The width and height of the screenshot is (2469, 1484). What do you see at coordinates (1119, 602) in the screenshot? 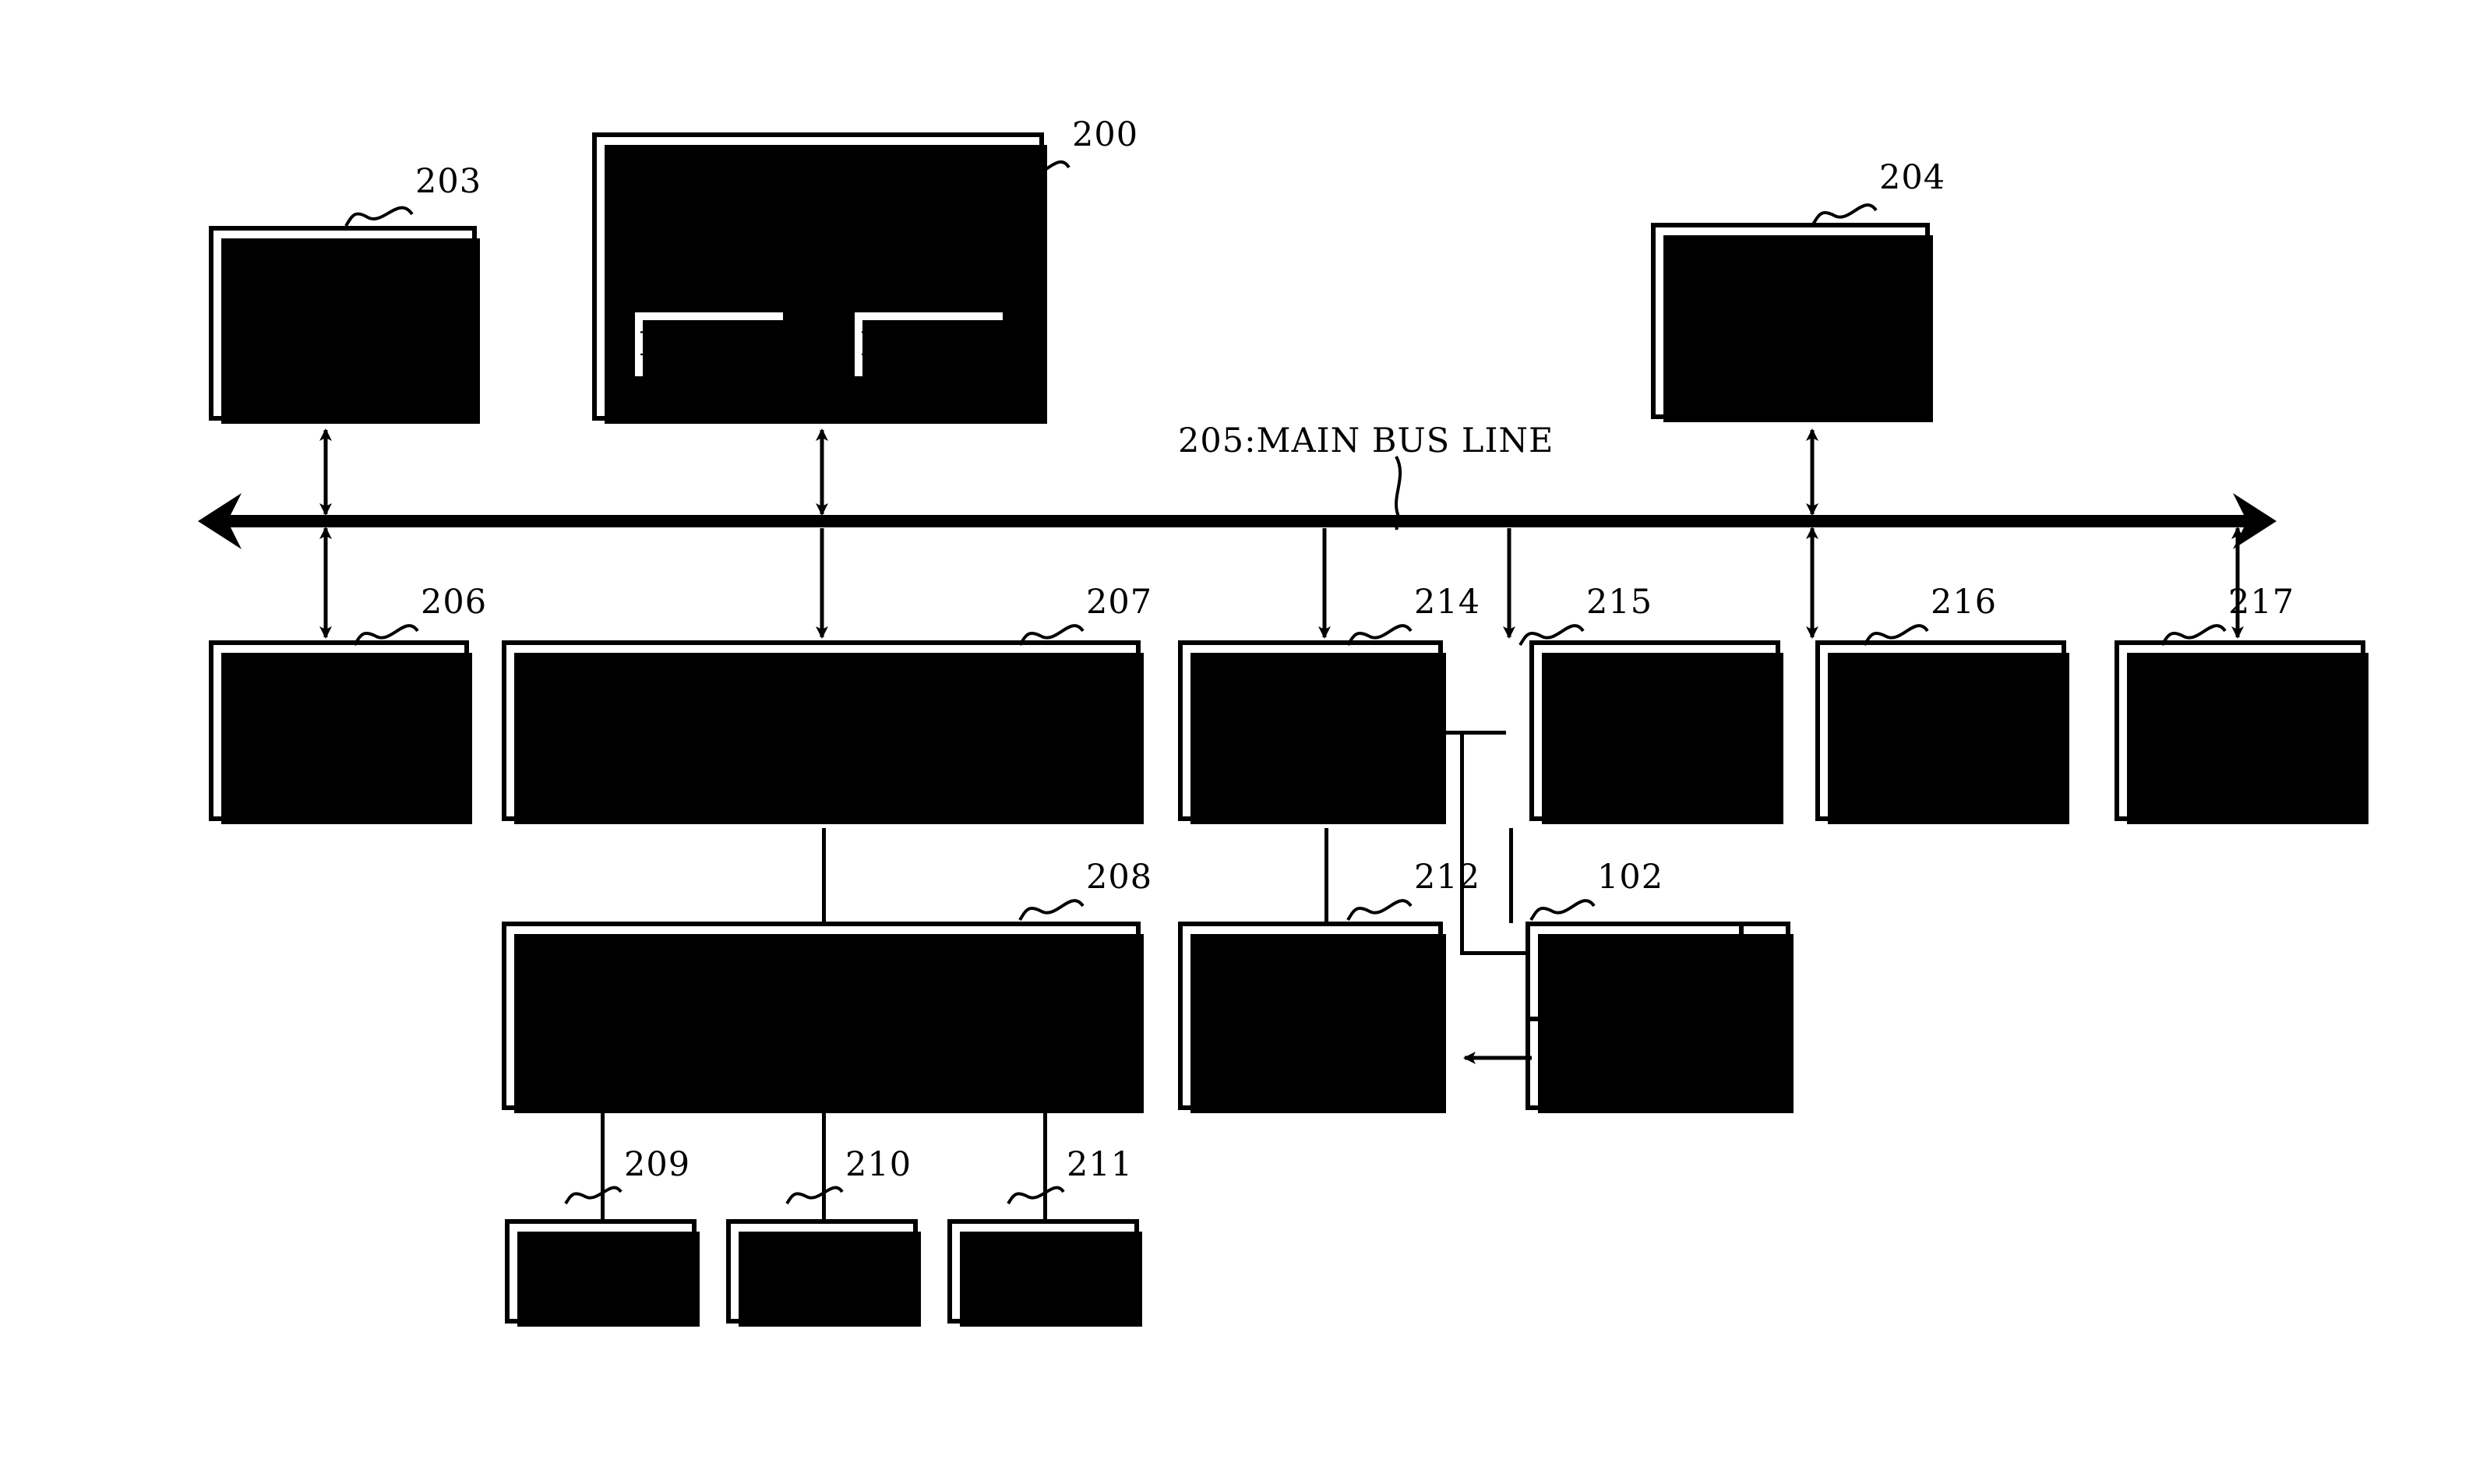
I see `ref-207: 207` at bounding box center [1119, 602].